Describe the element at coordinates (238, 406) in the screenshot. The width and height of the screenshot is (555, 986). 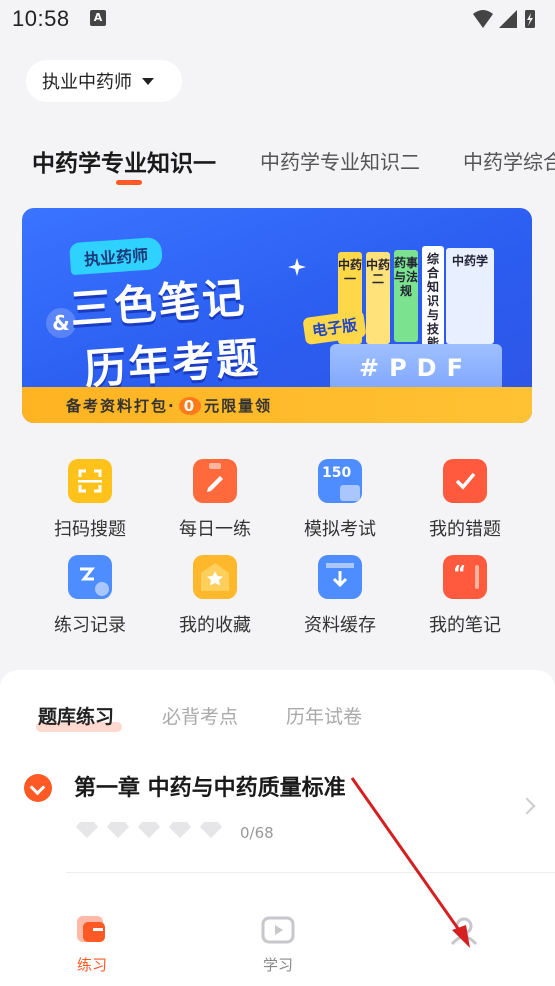
I see `banner-footer-suffix: 元限量领` at that location.